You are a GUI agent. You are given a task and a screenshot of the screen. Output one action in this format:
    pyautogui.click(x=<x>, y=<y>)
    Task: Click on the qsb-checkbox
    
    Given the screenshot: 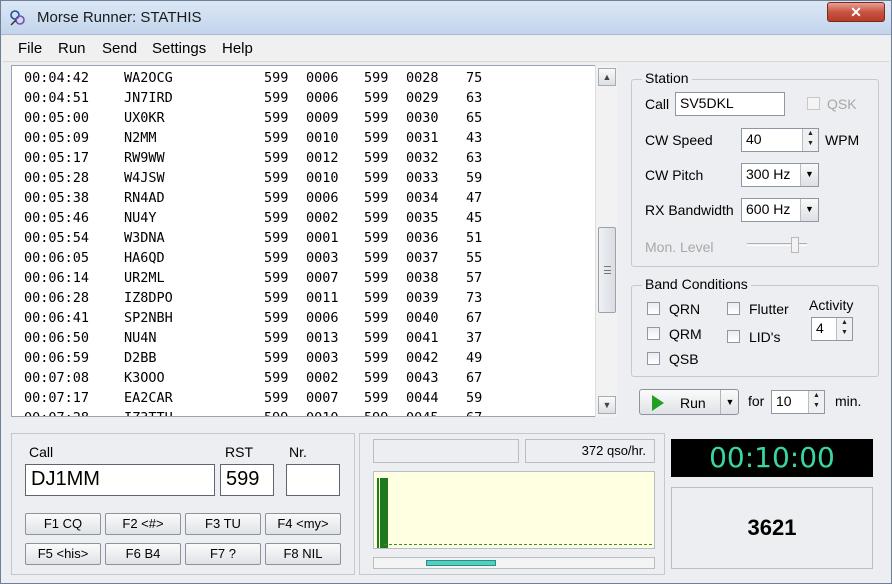 What is the action you would take?
    pyautogui.click(x=653, y=358)
    